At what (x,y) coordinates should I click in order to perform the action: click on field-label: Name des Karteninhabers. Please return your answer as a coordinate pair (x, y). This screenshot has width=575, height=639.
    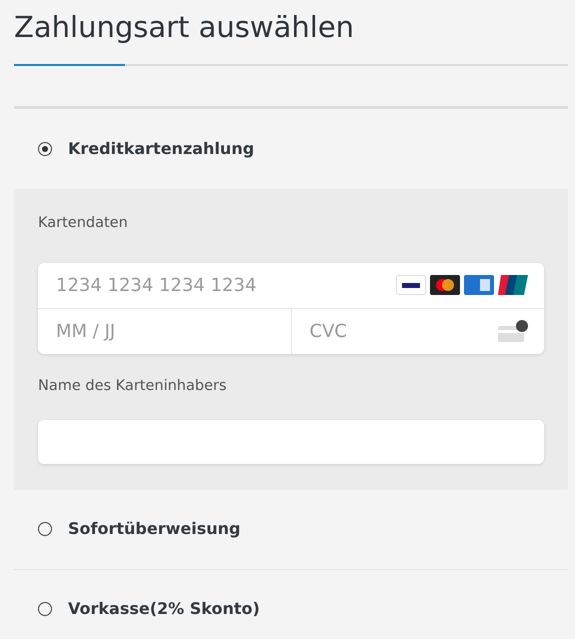
    Looking at the image, I should click on (133, 386).